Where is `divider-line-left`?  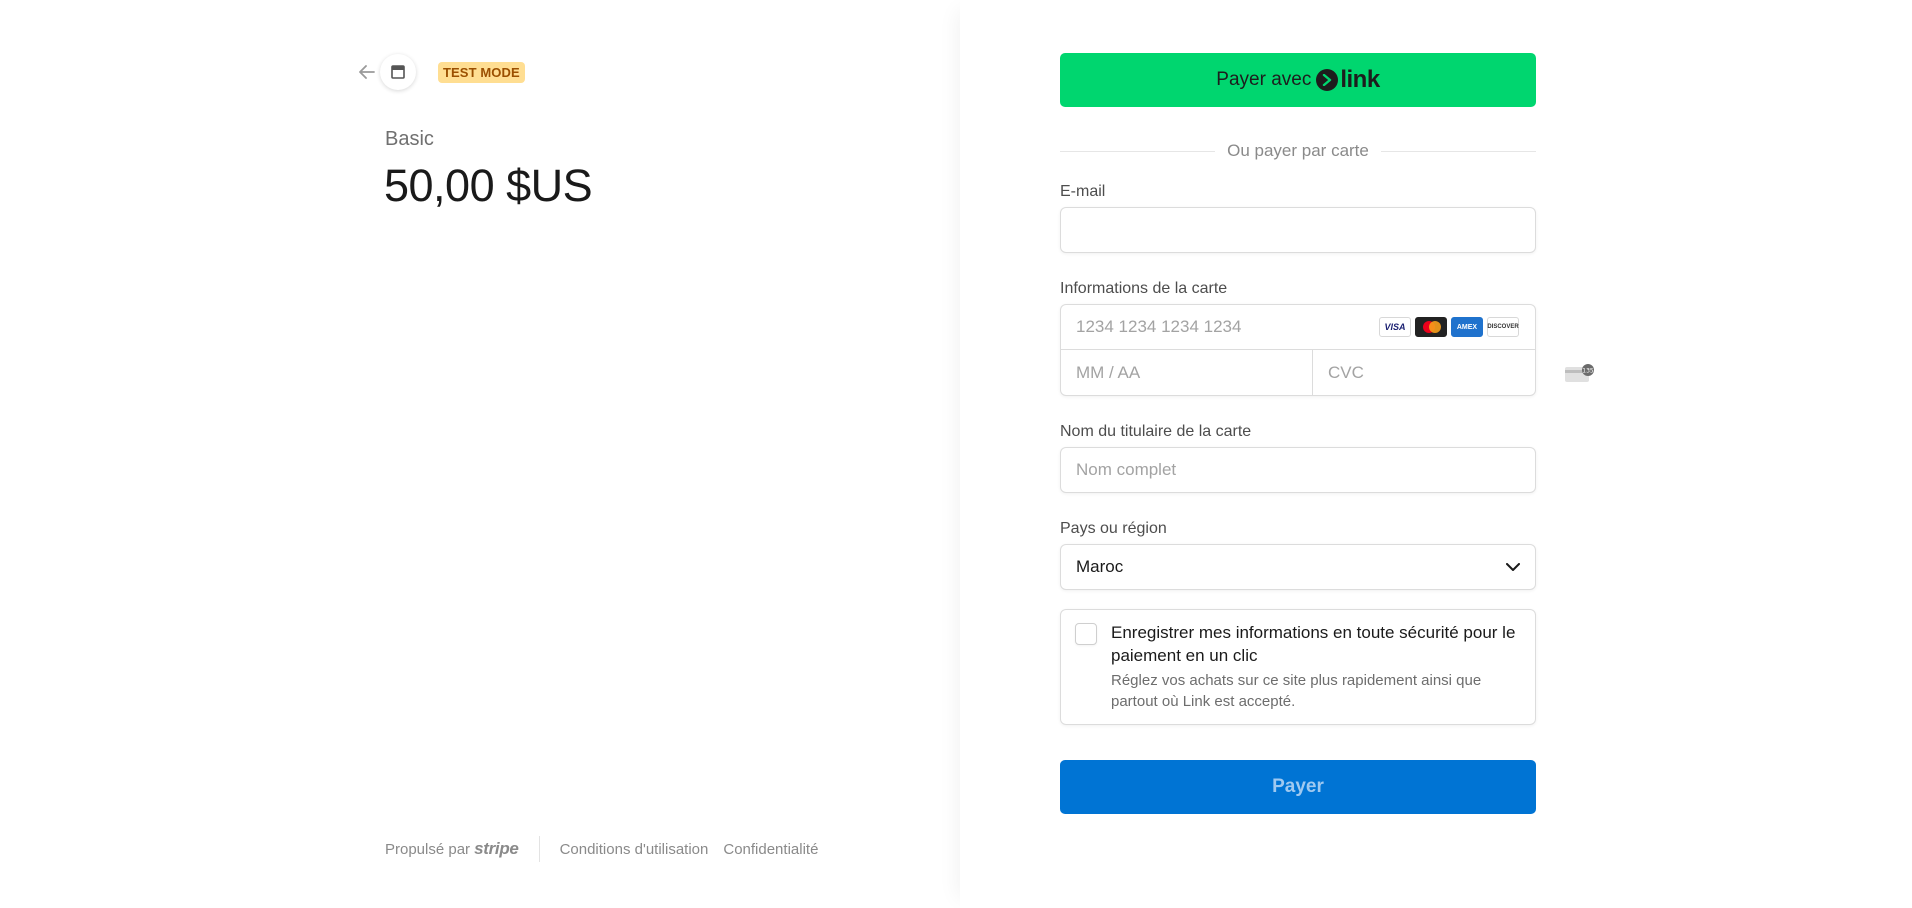
divider-line-left is located at coordinates (1138, 151).